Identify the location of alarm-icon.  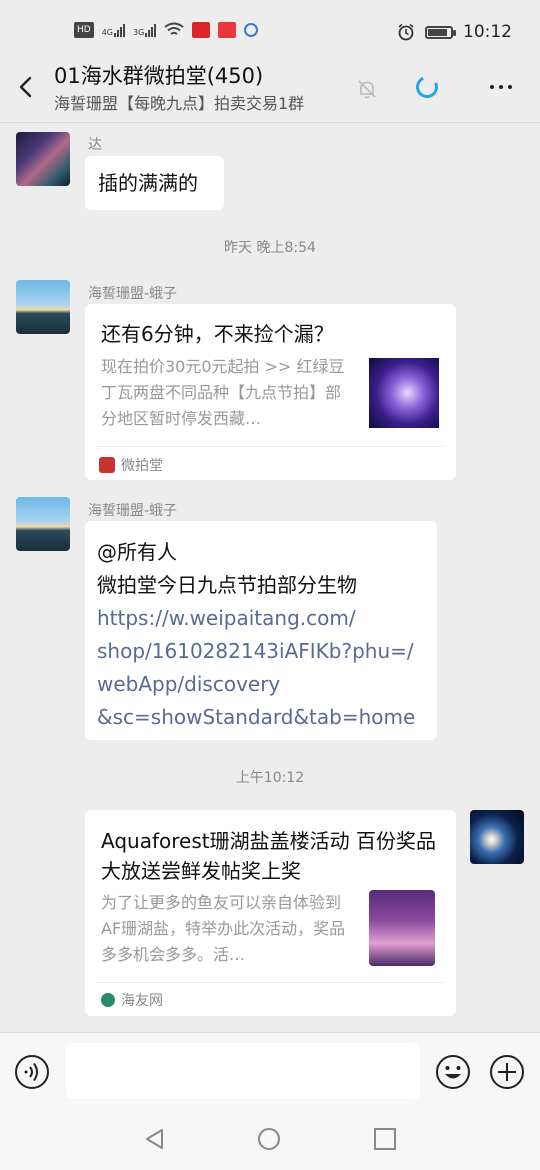
(406, 32).